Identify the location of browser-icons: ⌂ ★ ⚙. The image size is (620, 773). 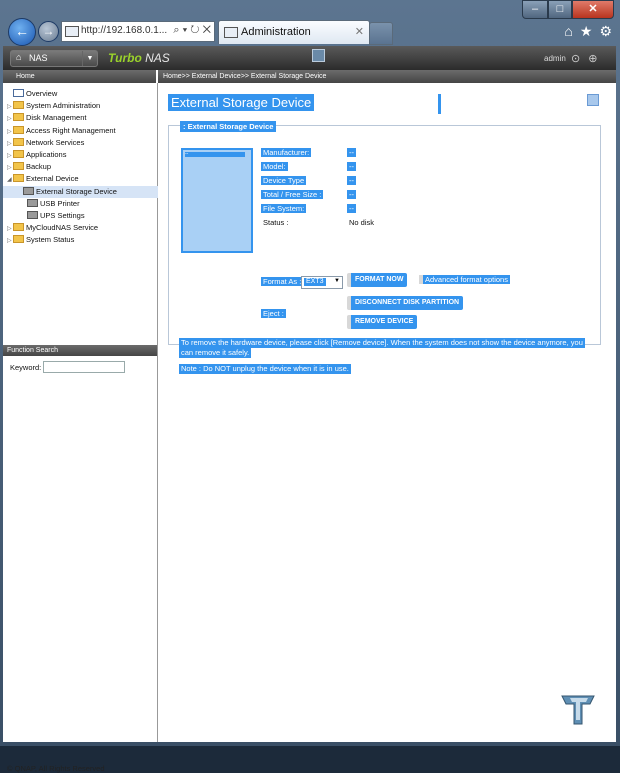
(588, 31).